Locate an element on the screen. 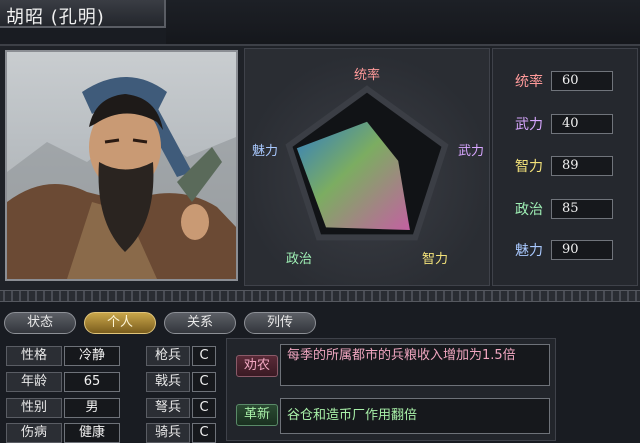  stats-list-panel: 统率 60 武力 40 智力 89 政治 85 魅力 90 is located at coordinates (565, 167).